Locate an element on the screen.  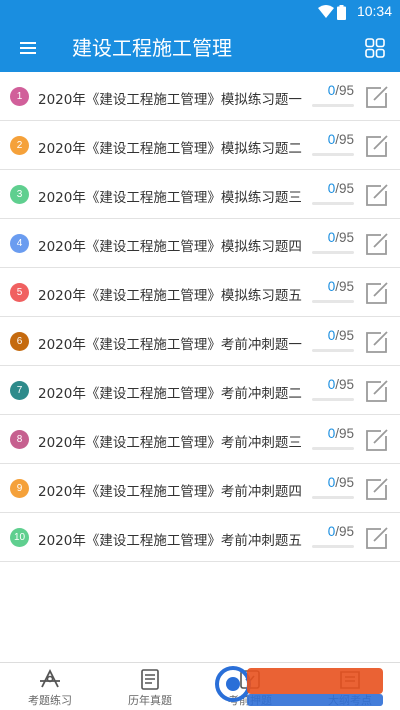
index-badge: 2 is located at coordinates (19, 145).